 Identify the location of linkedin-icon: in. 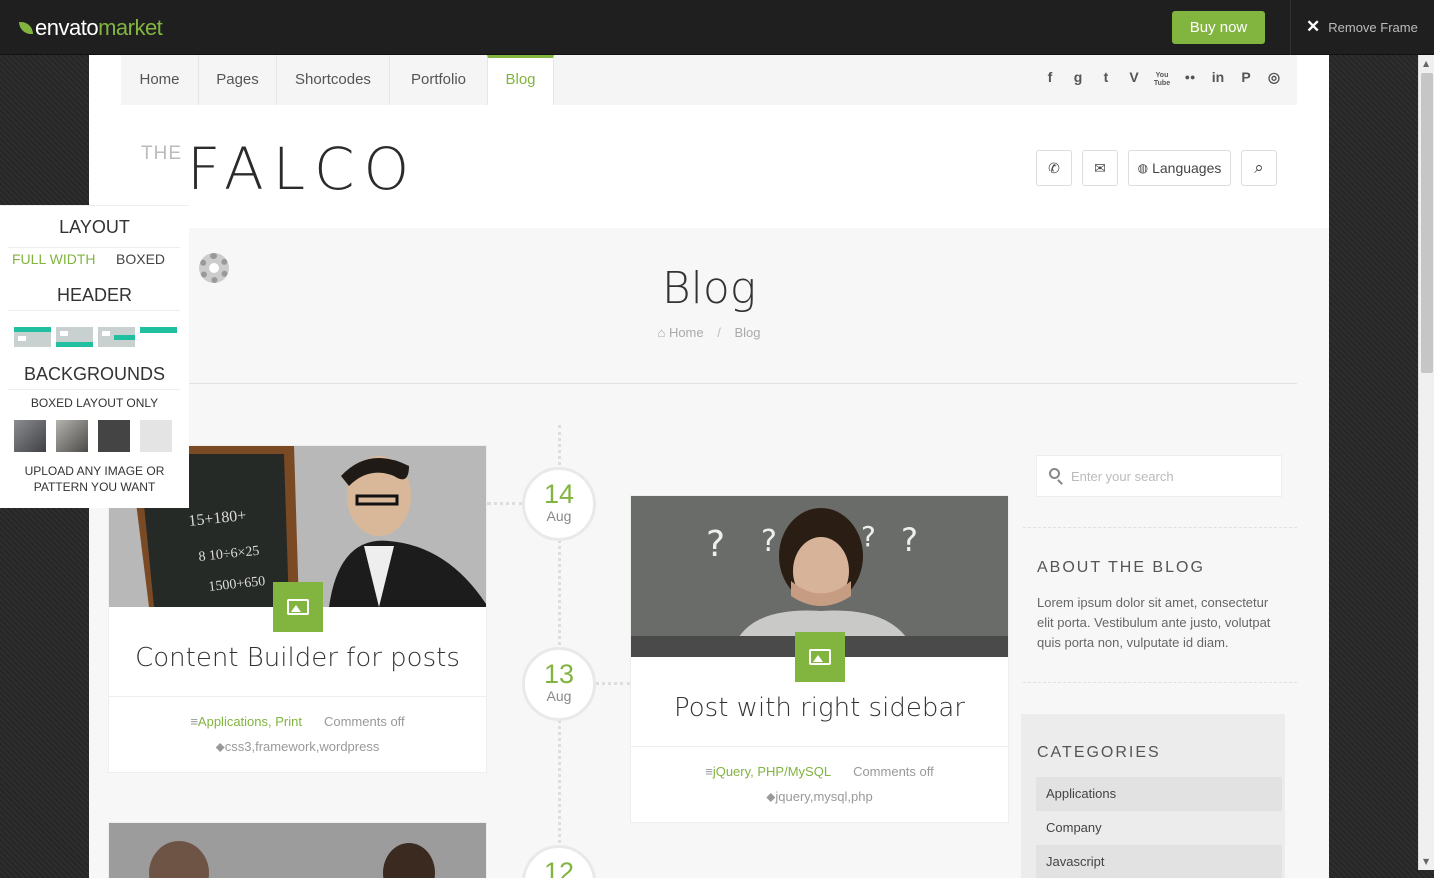
(1218, 77).